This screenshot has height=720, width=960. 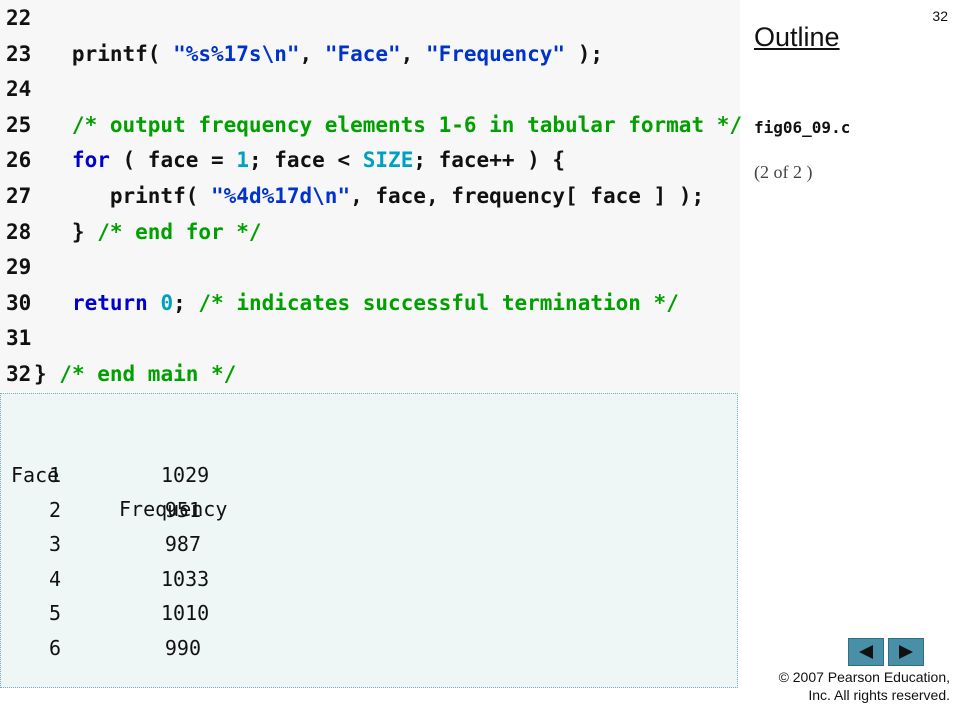 I want to click on page-number: 32, so click(x=940, y=16).